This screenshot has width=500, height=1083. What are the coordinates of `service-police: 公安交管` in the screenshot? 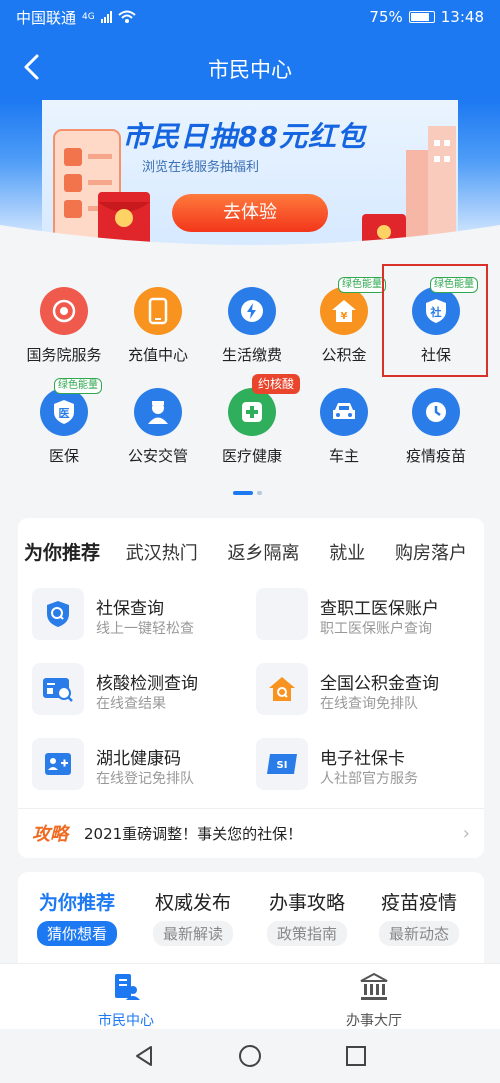 It's located at (158, 427).